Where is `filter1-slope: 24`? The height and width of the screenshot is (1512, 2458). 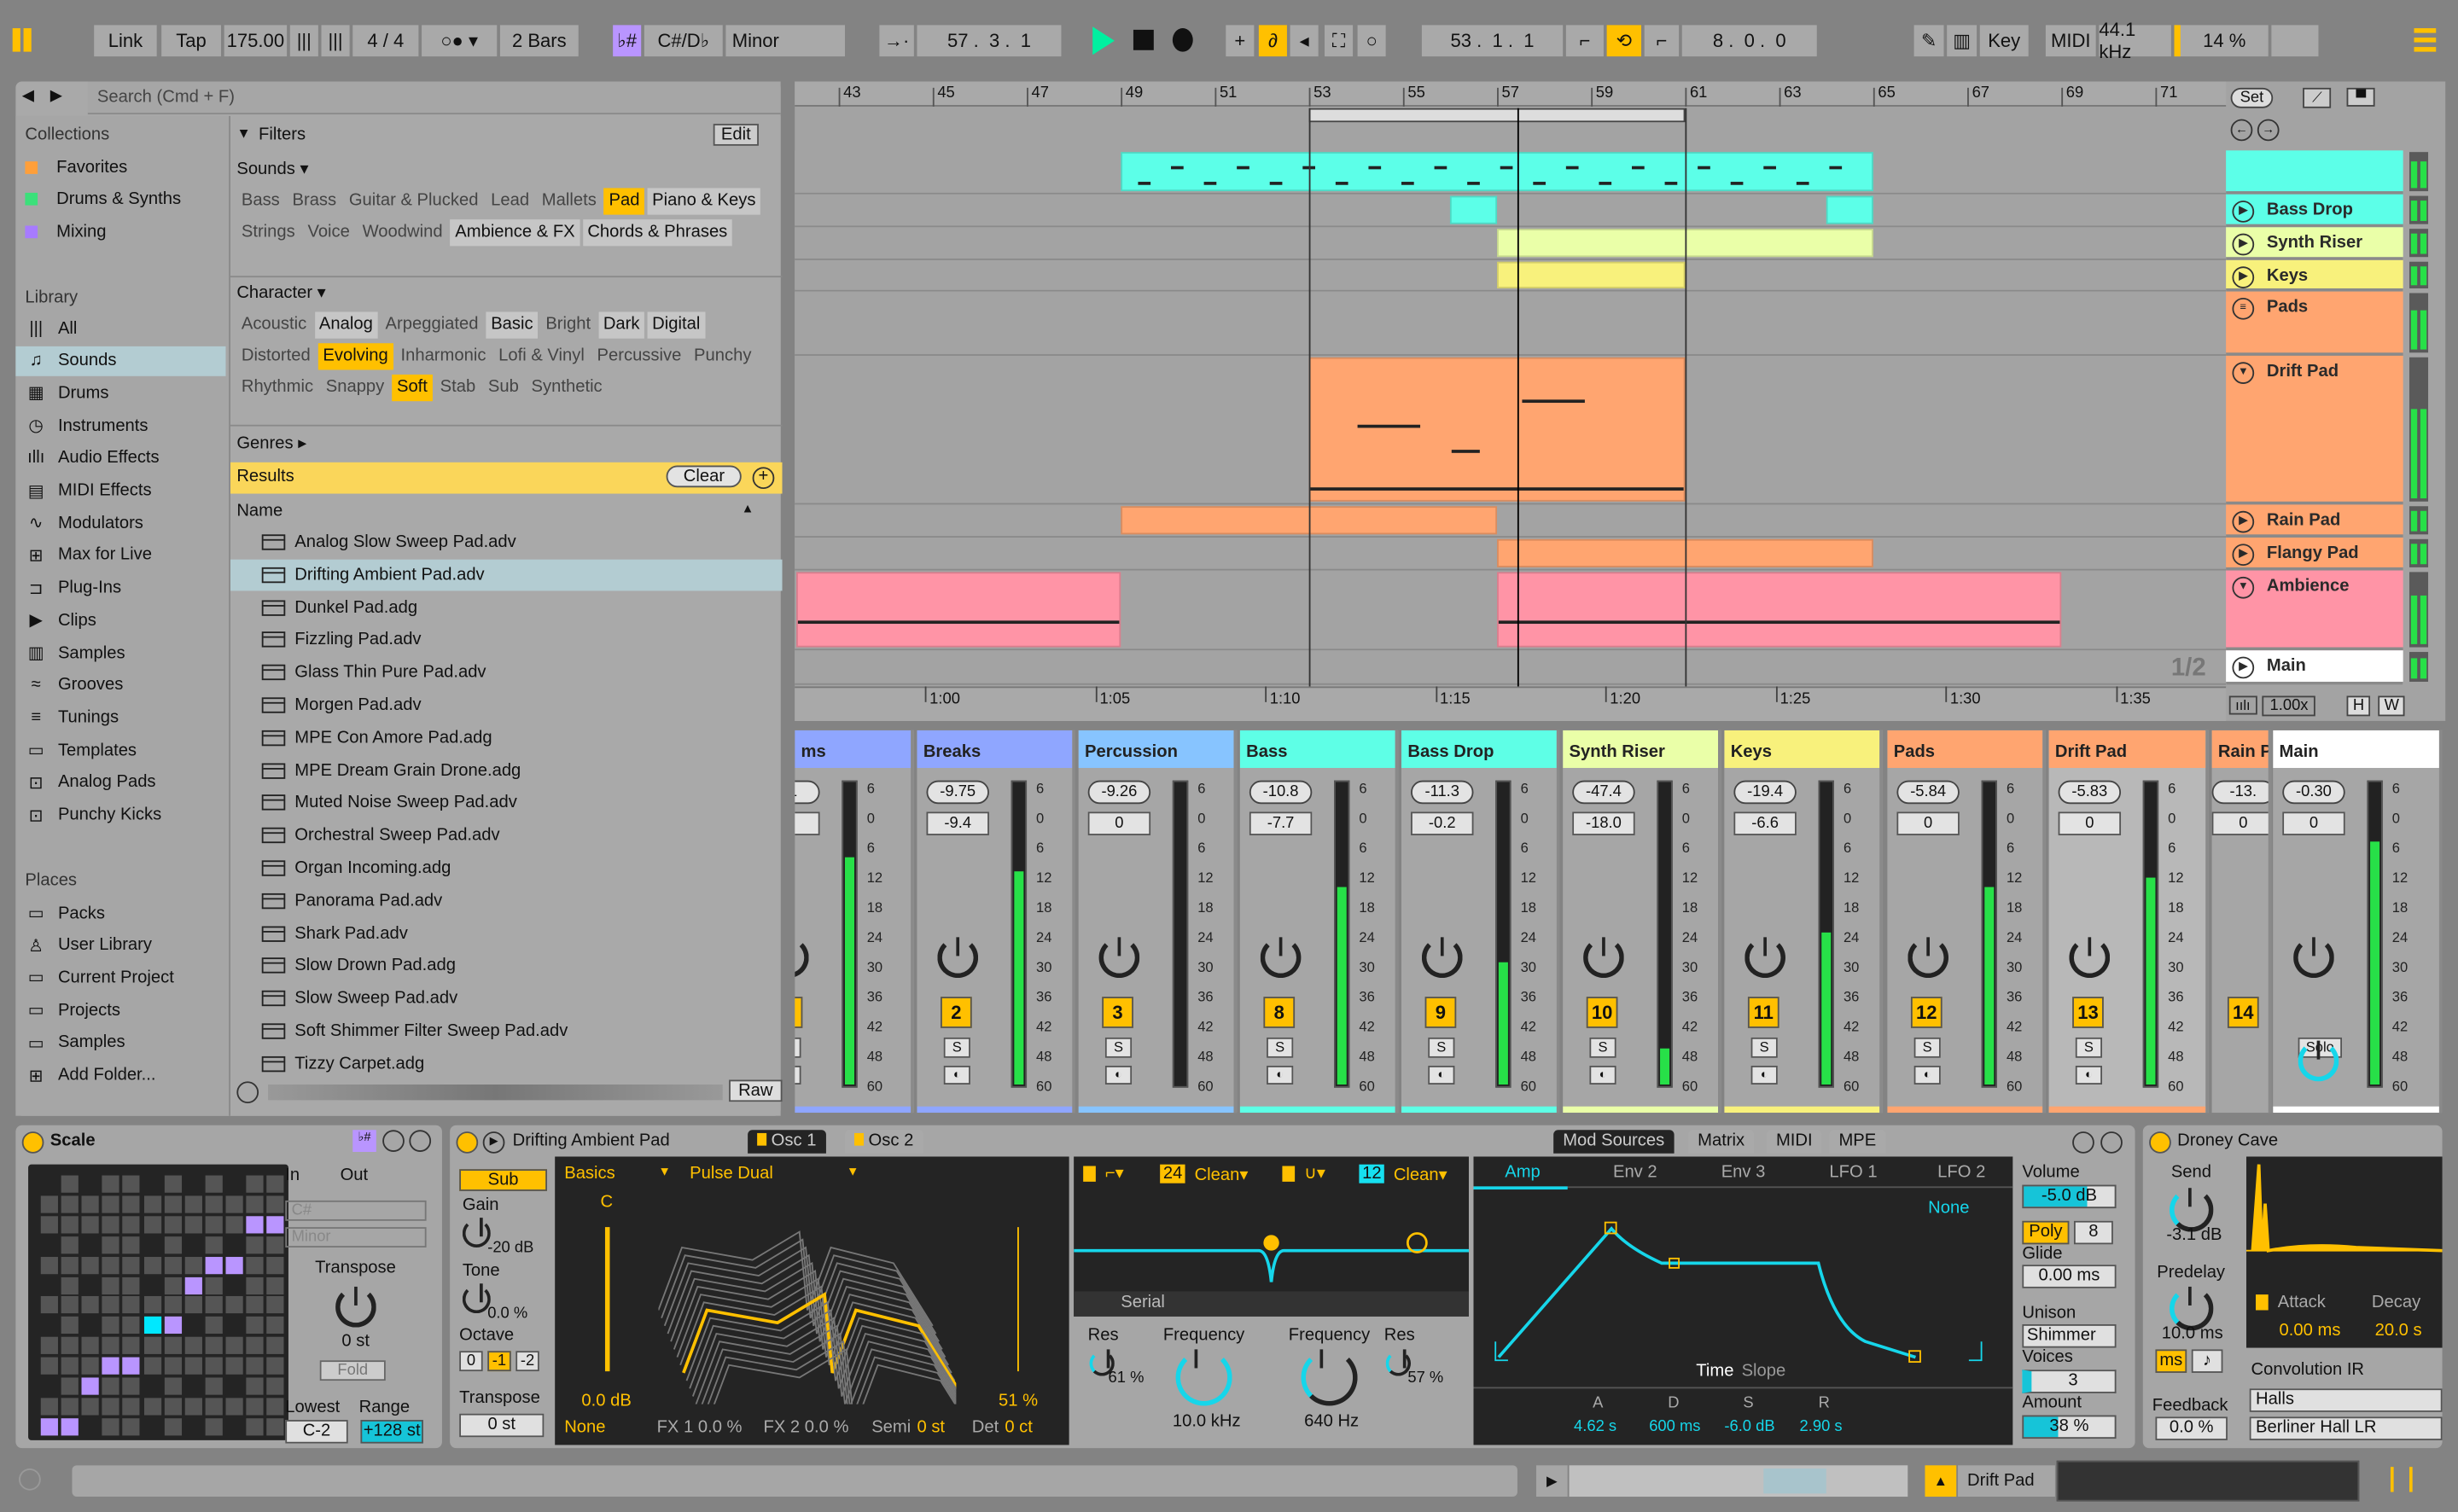 filter1-slope: 24 is located at coordinates (1173, 1173).